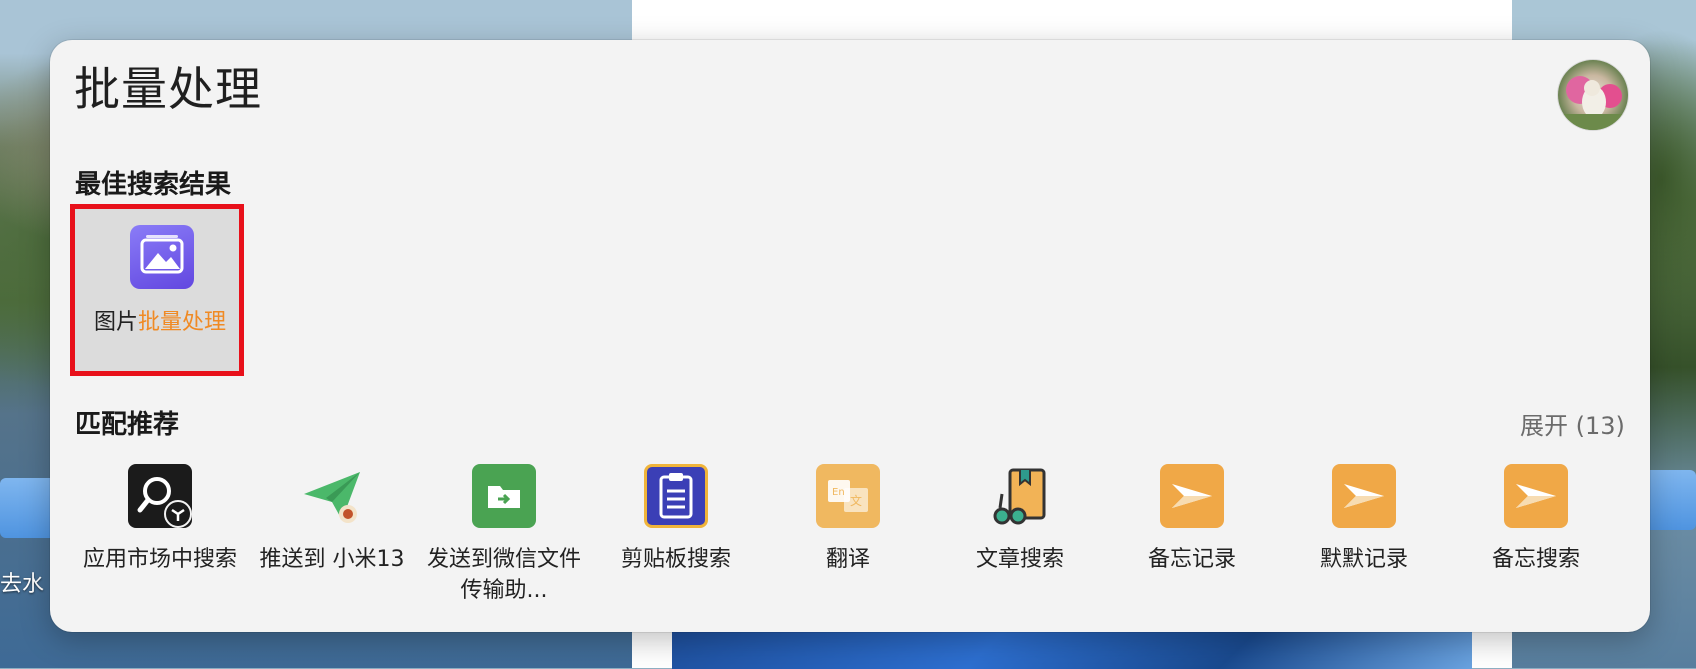 This screenshot has width=1696, height=669. I want to click on reco-item-label: 翻译, so click(847, 559).